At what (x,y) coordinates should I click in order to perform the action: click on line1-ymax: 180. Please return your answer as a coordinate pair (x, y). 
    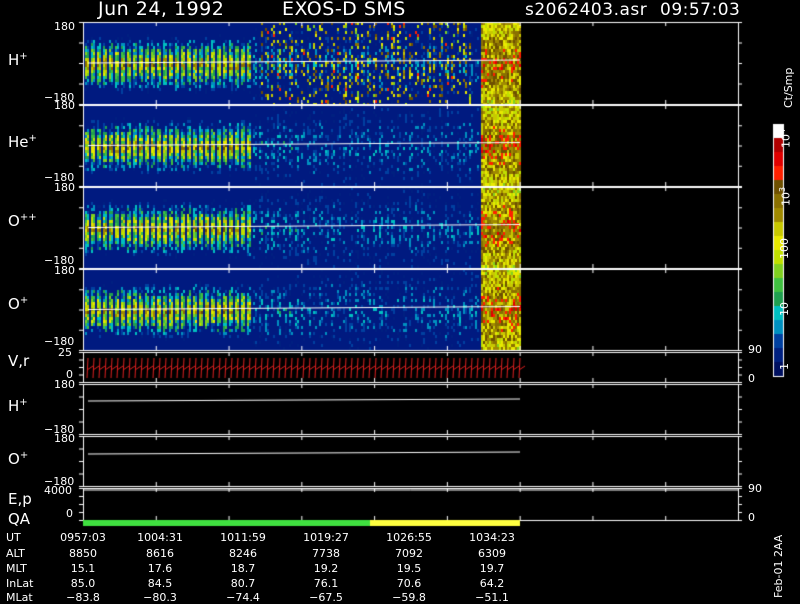
    Looking at the image, I should click on (64, 384).